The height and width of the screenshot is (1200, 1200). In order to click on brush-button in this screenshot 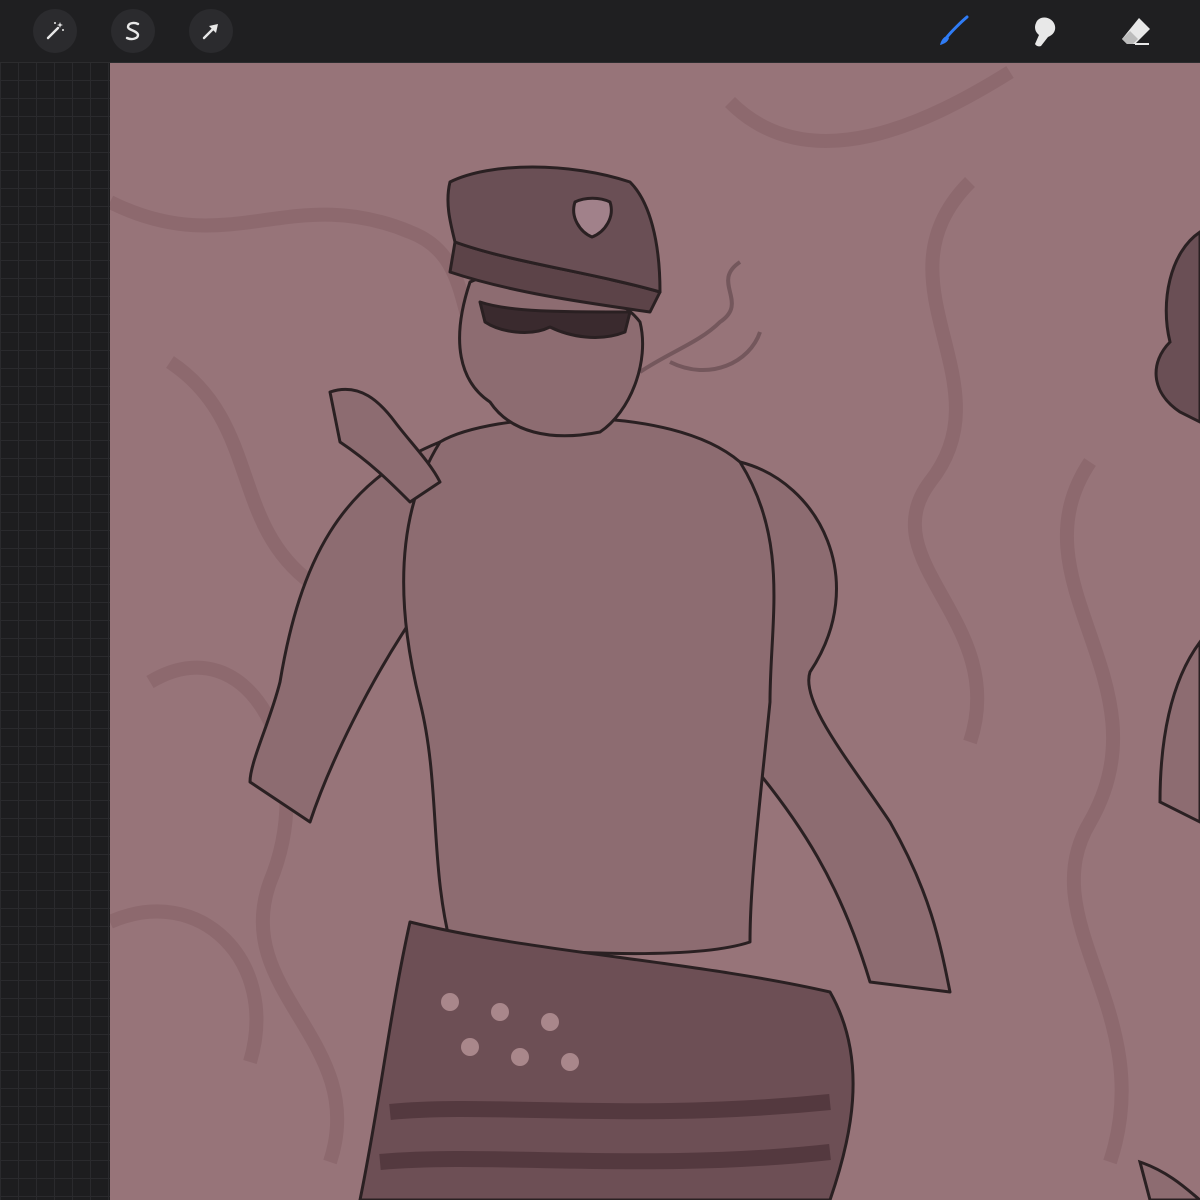, I will do `click(954, 31)`.